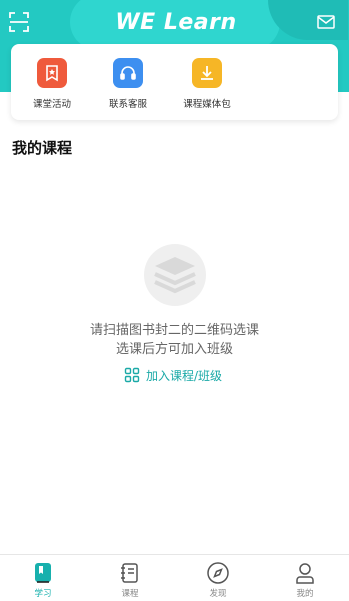  Describe the element at coordinates (218, 573) in the screenshot. I see `compass-icon` at that location.